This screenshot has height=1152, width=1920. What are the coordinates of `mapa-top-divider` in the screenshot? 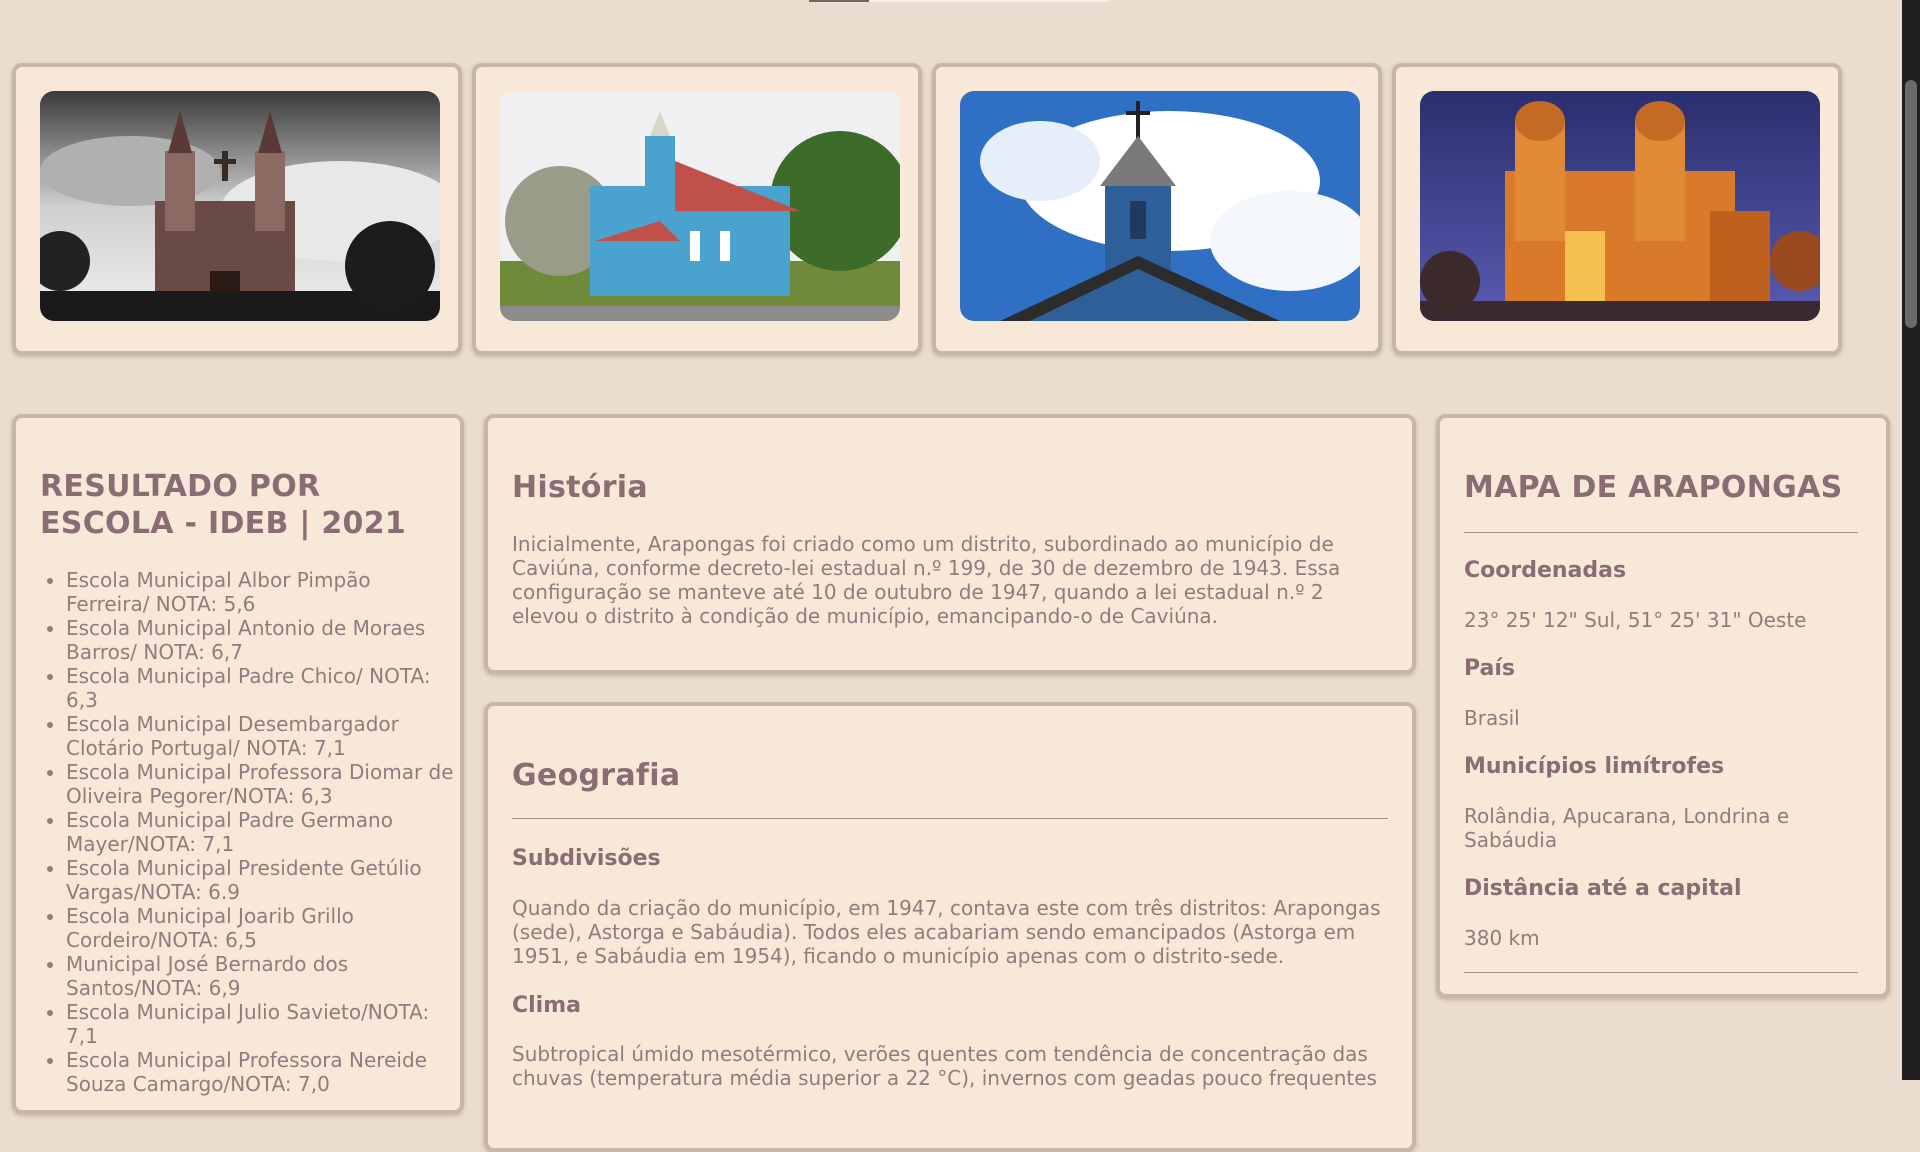 It's located at (1661, 532).